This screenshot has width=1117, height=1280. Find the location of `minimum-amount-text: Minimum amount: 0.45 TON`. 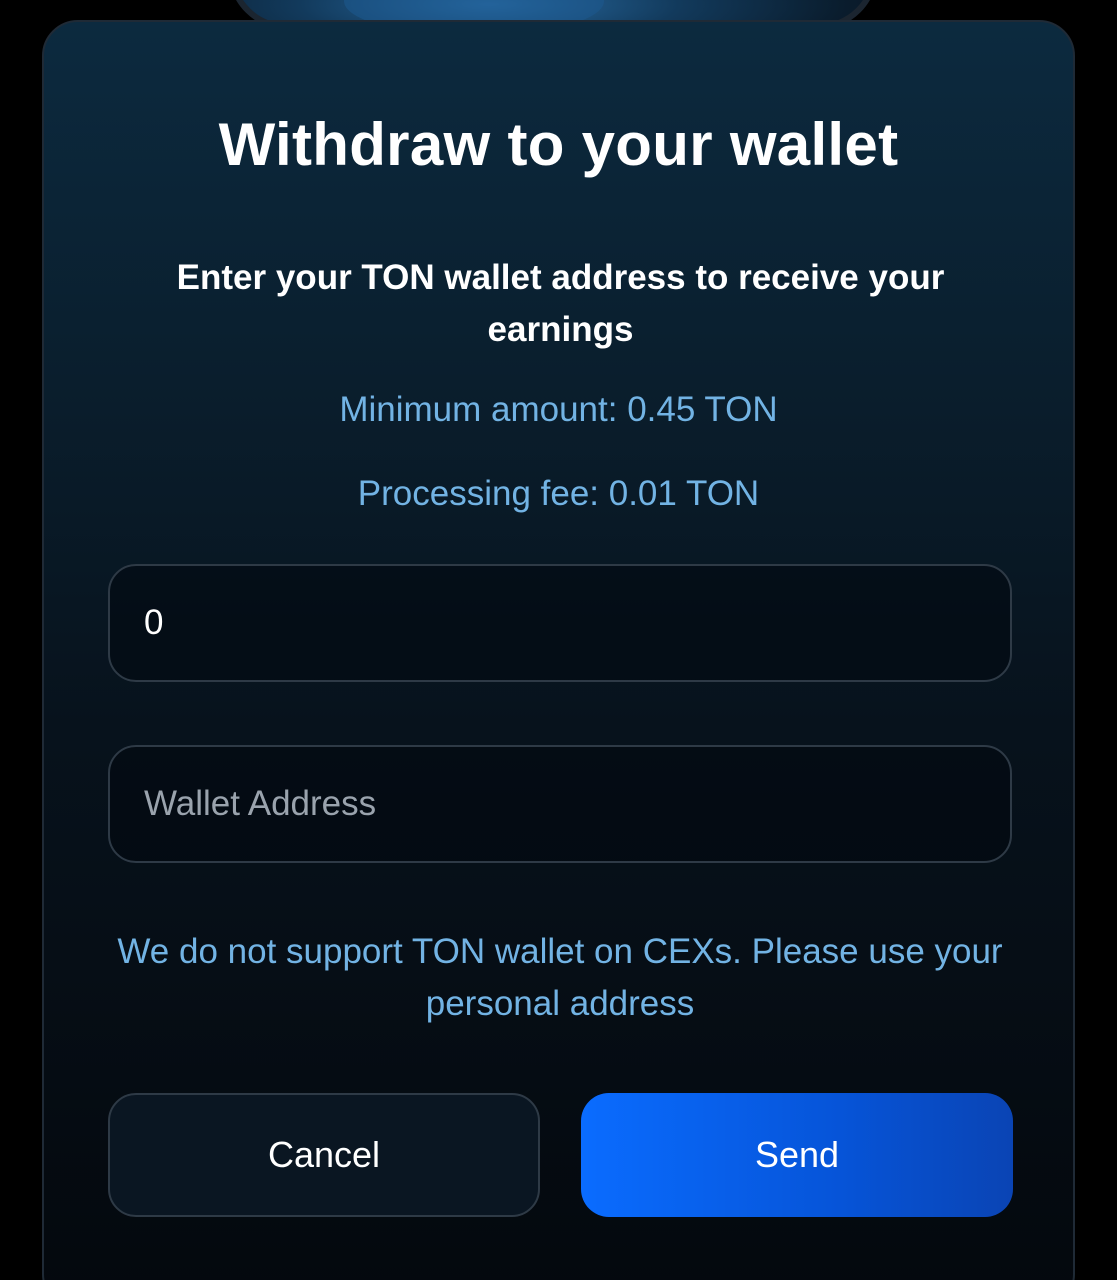

minimum-amount-text: Minimum amount: 0.45 TON is located at coordinates (558, 409).